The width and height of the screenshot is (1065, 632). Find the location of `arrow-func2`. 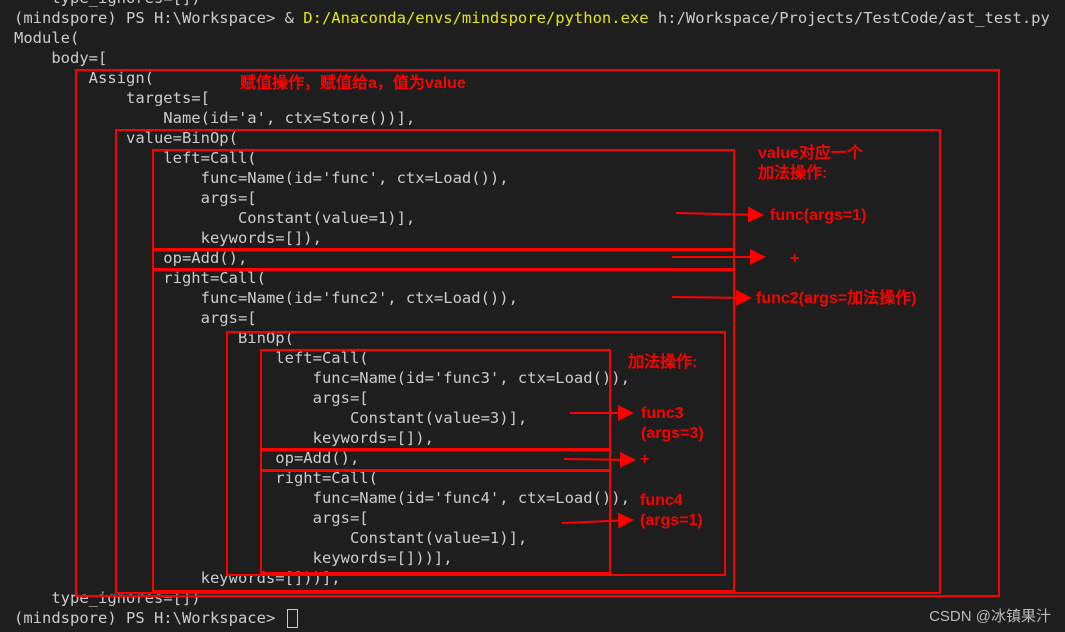

arrow-func2 is located at coordinates (711, 297).